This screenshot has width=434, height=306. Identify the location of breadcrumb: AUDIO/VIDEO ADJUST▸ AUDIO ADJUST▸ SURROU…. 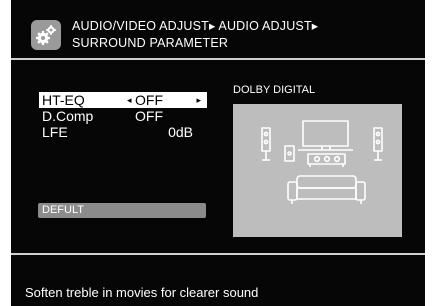
(195, 35).